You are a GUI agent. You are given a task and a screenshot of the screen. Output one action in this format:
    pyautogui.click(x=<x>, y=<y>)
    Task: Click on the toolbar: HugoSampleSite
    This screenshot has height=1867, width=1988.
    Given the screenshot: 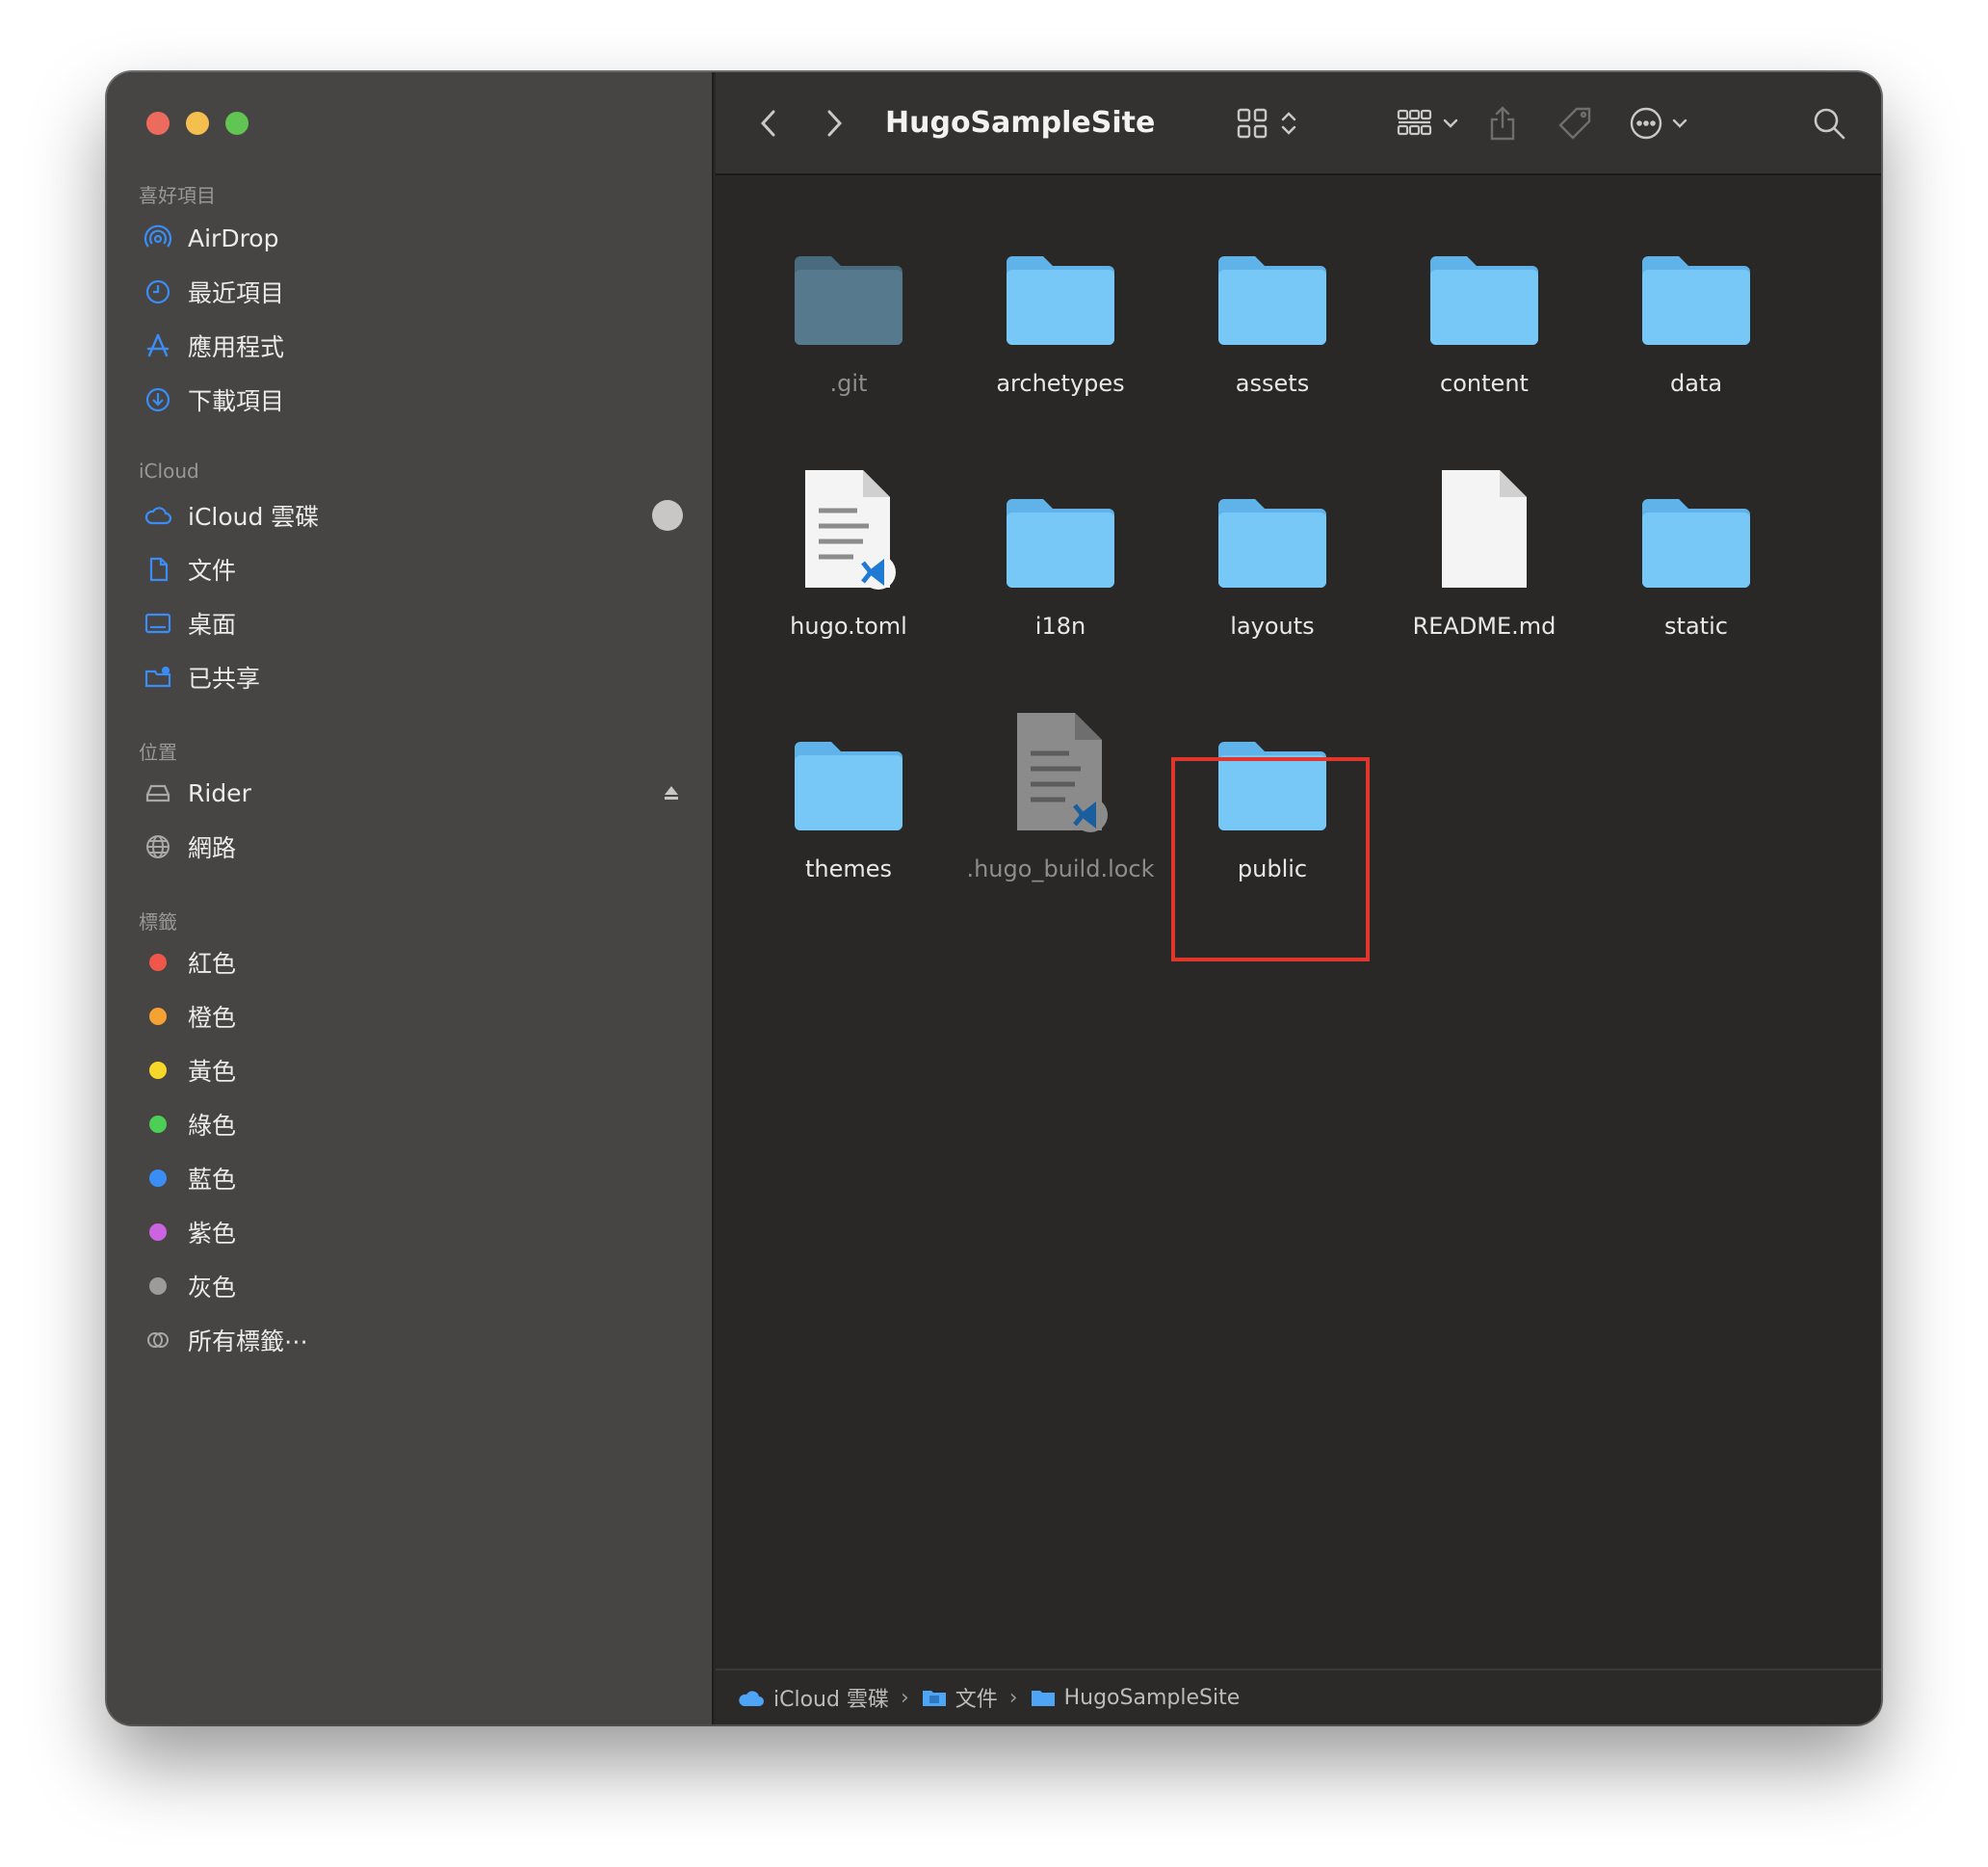 What is the action you would take?
    pyautogui.click(x=1298, y=123)
    